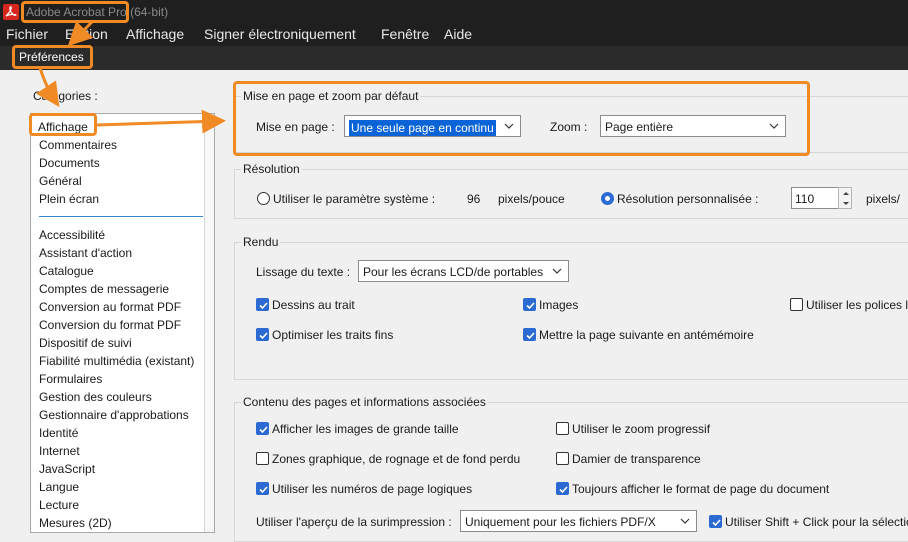 The height and width of the screenshot is (542, 908). What do you see at coordinates (688, 199) in the screenshot?
I see `custom-resolution-label: Résolution personnalisée :` at bounding box center [688, 199].